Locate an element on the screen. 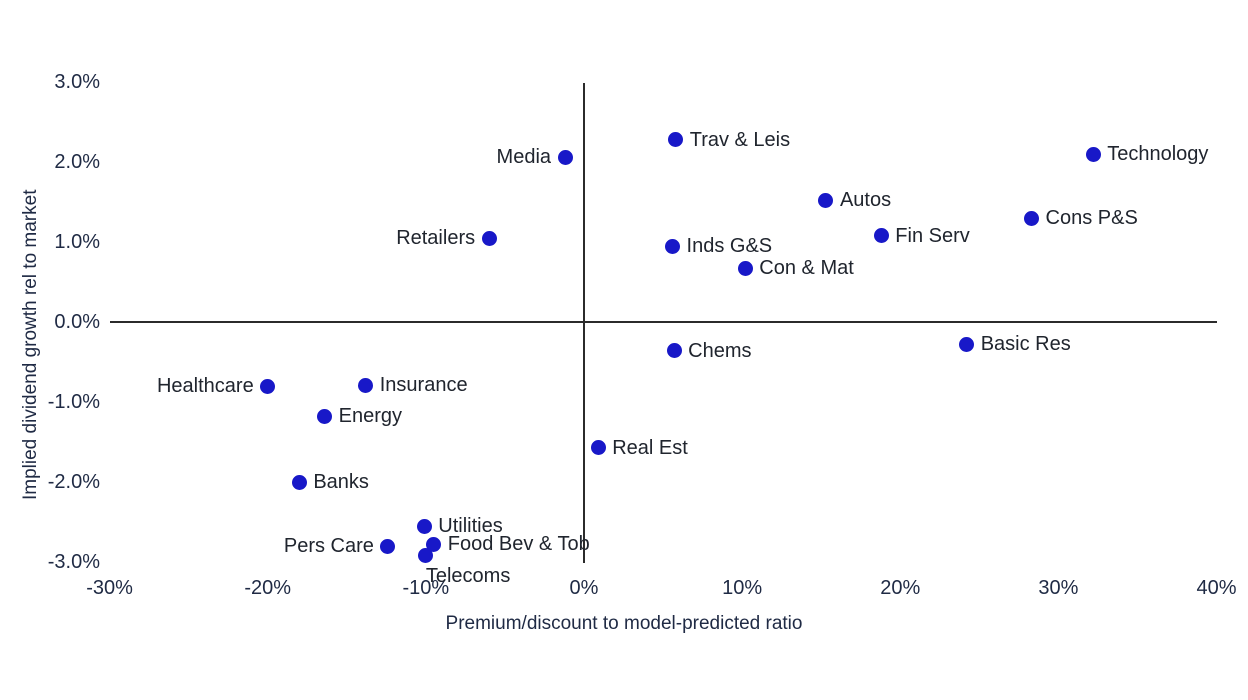 This screenshot has height=700, width=1248. y-tick-label: 2.0% is located at coordinates (77, 162).